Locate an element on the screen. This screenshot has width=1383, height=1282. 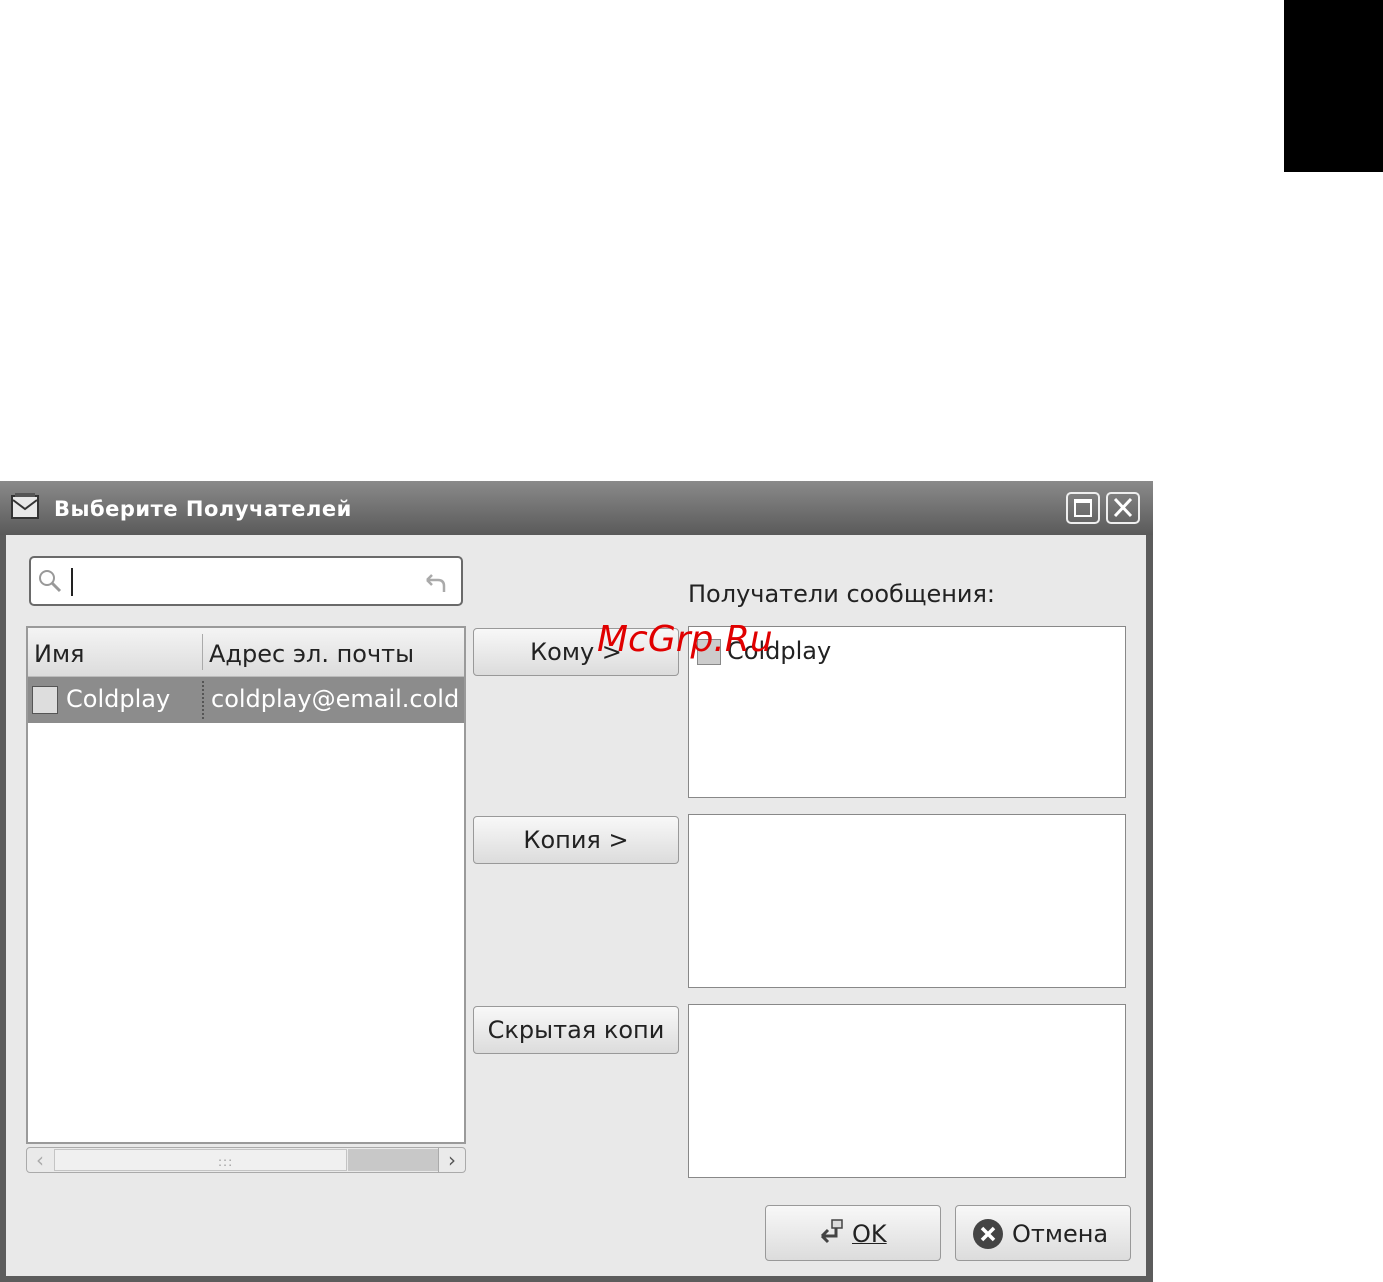
cancel-button: Отмена is located at coordinates (1043, 1233).